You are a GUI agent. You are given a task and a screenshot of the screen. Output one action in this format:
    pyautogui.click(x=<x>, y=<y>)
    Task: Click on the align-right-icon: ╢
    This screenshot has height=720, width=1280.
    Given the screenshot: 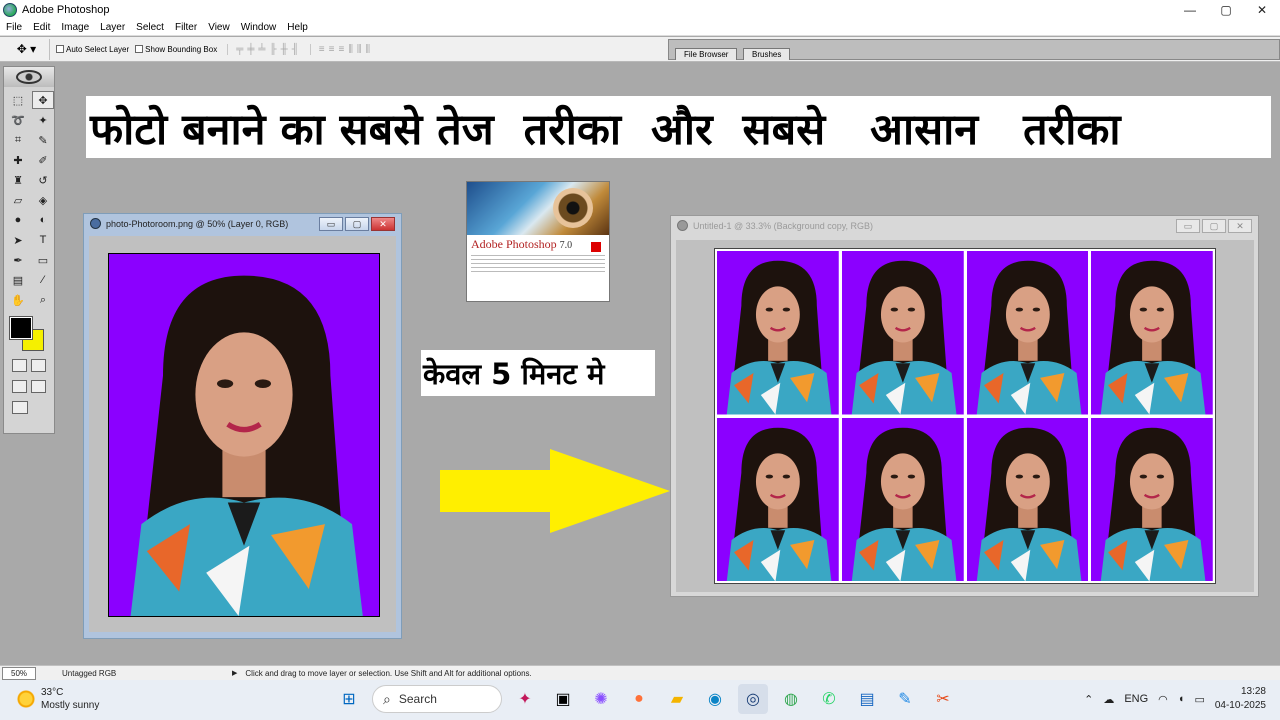 What is the action you would take?
    pyautogui.click(x=296, y=49)
    